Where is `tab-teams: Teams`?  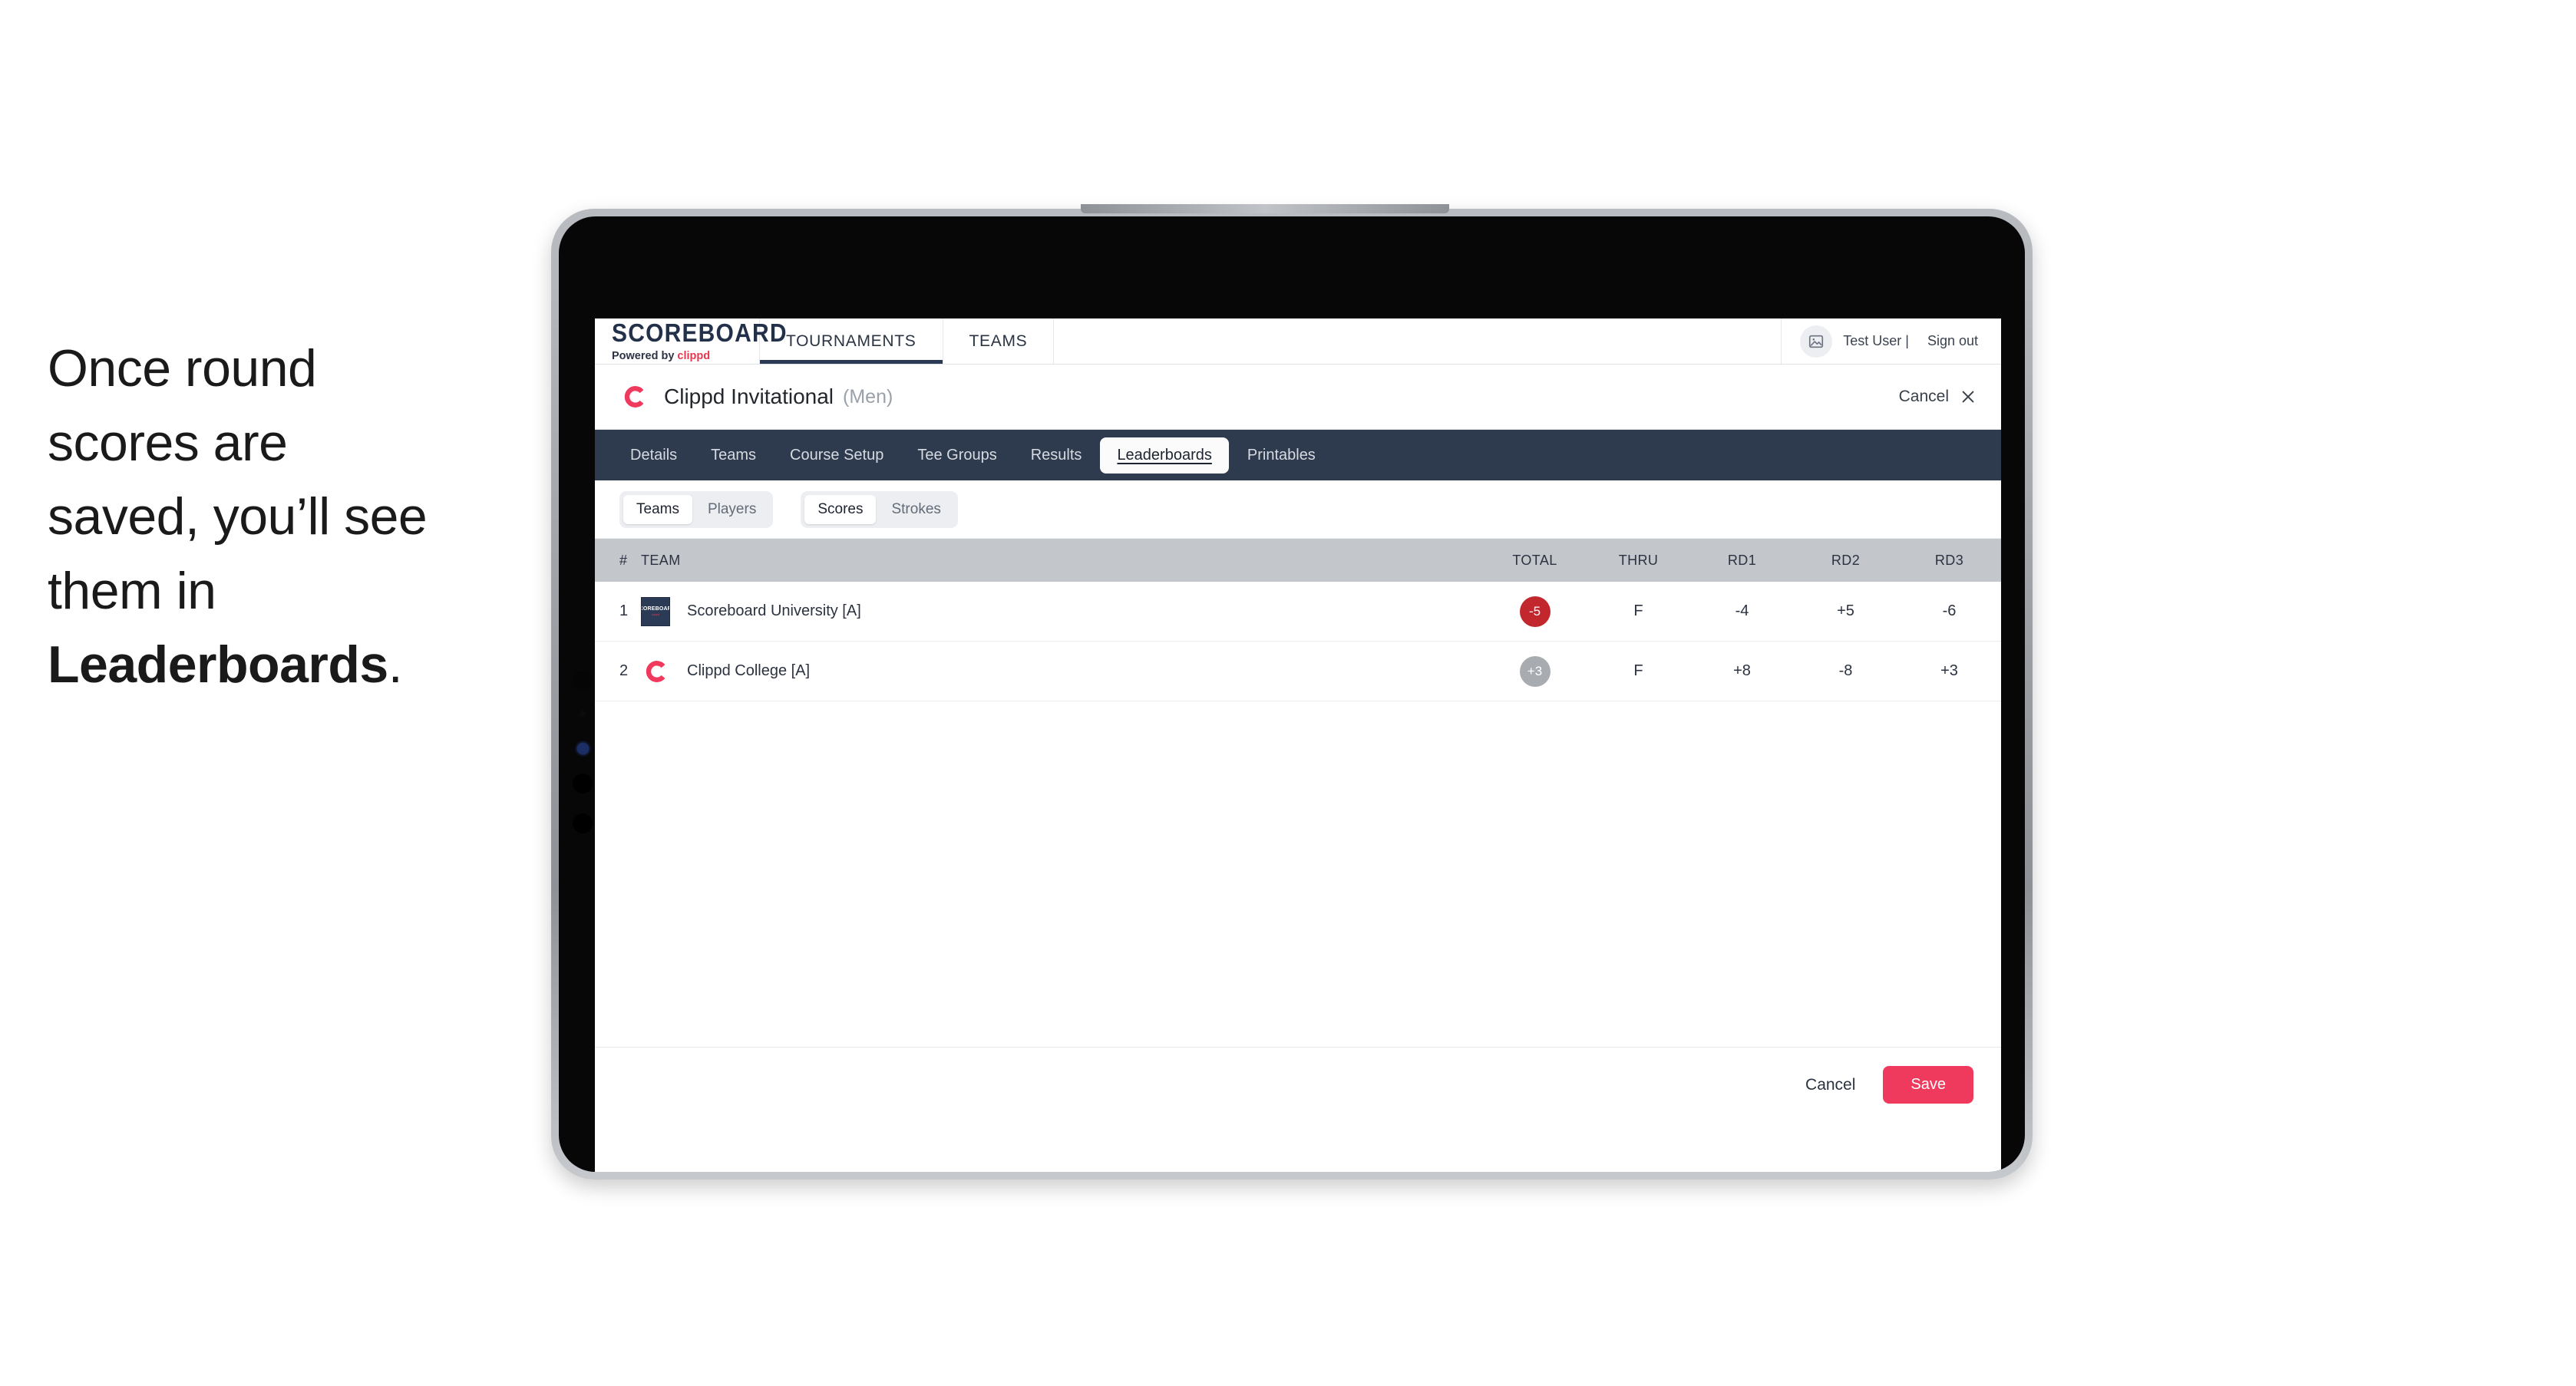 tab-teams: Teams is located at coordinates (733, 455).